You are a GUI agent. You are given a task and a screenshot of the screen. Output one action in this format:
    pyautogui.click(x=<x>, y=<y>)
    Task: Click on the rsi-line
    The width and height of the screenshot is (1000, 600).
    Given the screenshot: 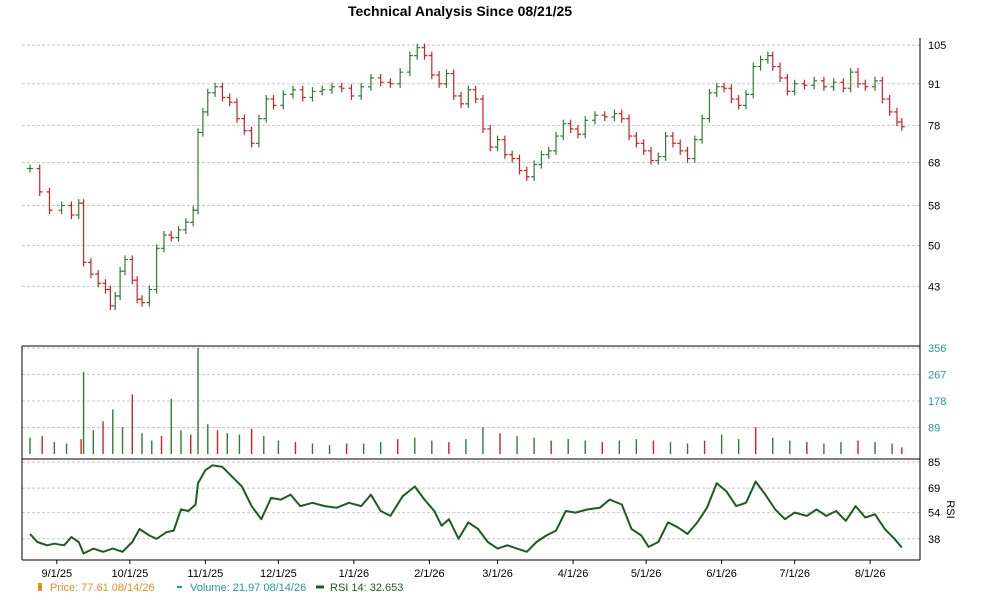 What is the action you would take?
    pyautogui.click(x=466, y=509)
    